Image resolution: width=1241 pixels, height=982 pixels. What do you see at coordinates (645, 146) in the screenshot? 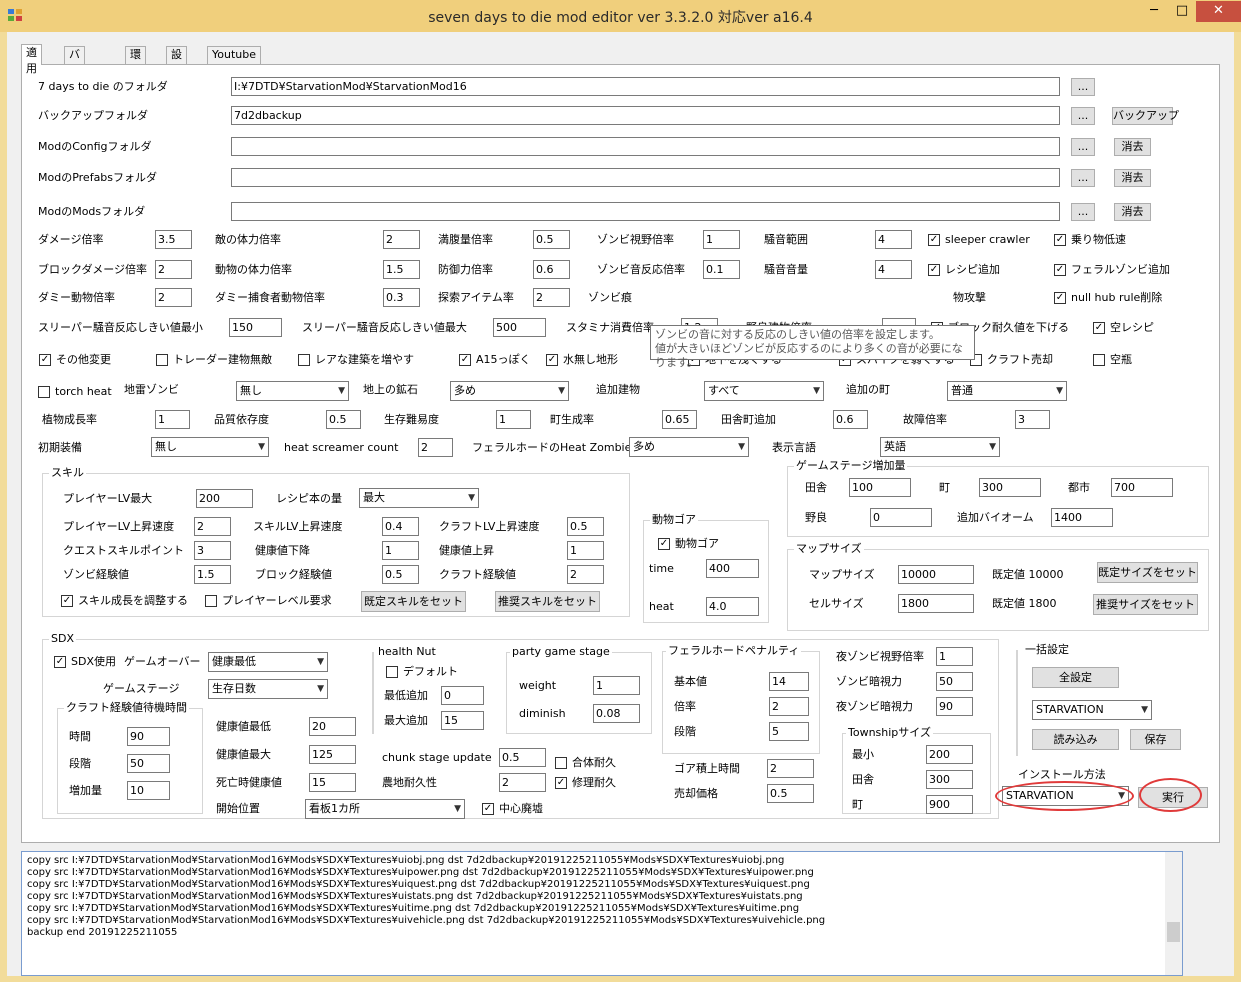
I see `config-folder-input` at bounding box center [645, 146].